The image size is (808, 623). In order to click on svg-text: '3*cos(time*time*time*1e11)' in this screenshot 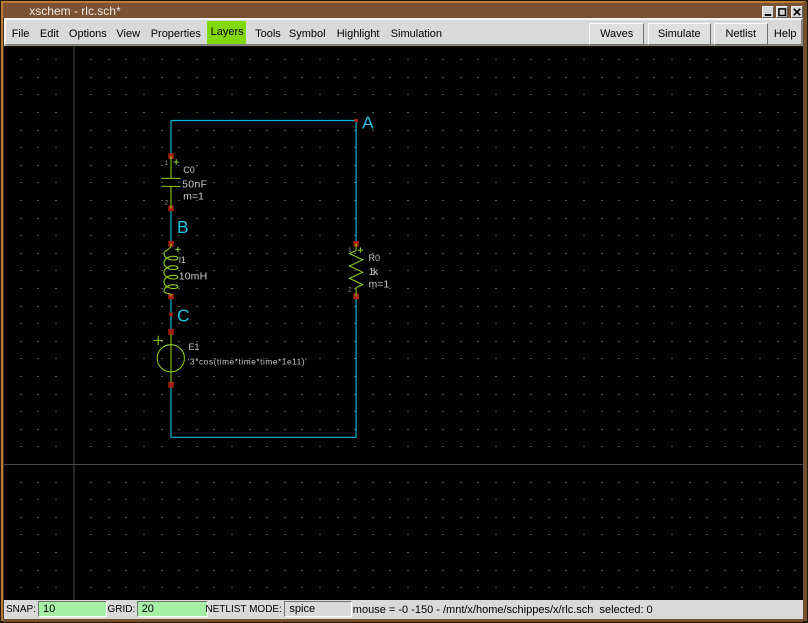, I will do `click(247, 362)`.